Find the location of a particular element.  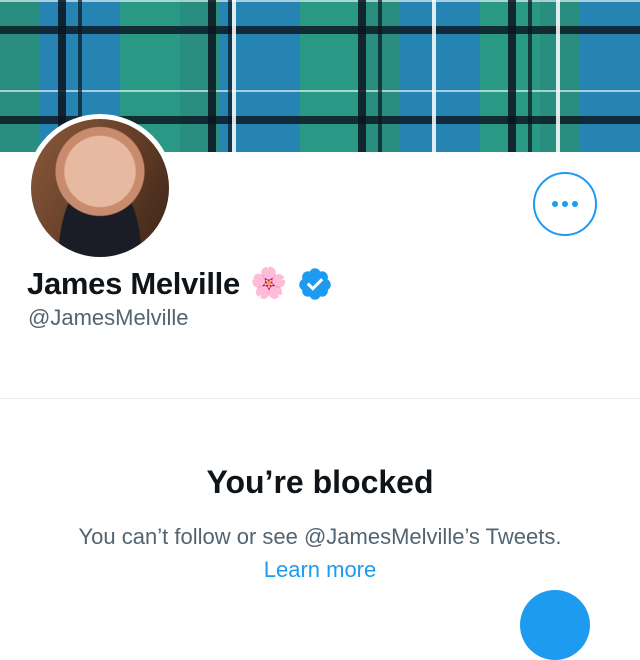

avatar is located at coordinates (100, 188).